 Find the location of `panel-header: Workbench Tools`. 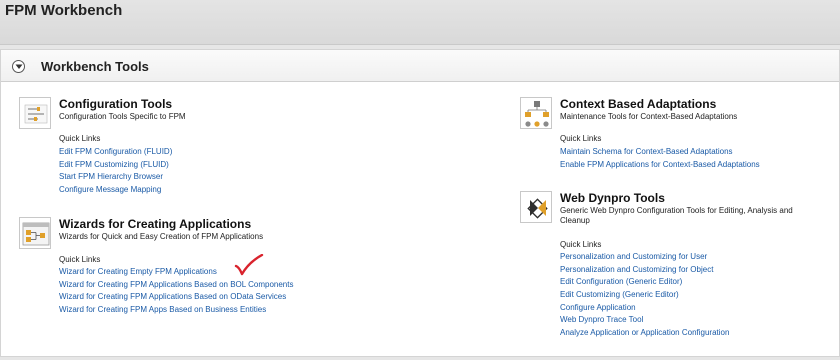

panel-header: Workbench Tools is located at coordinates (420, 66).